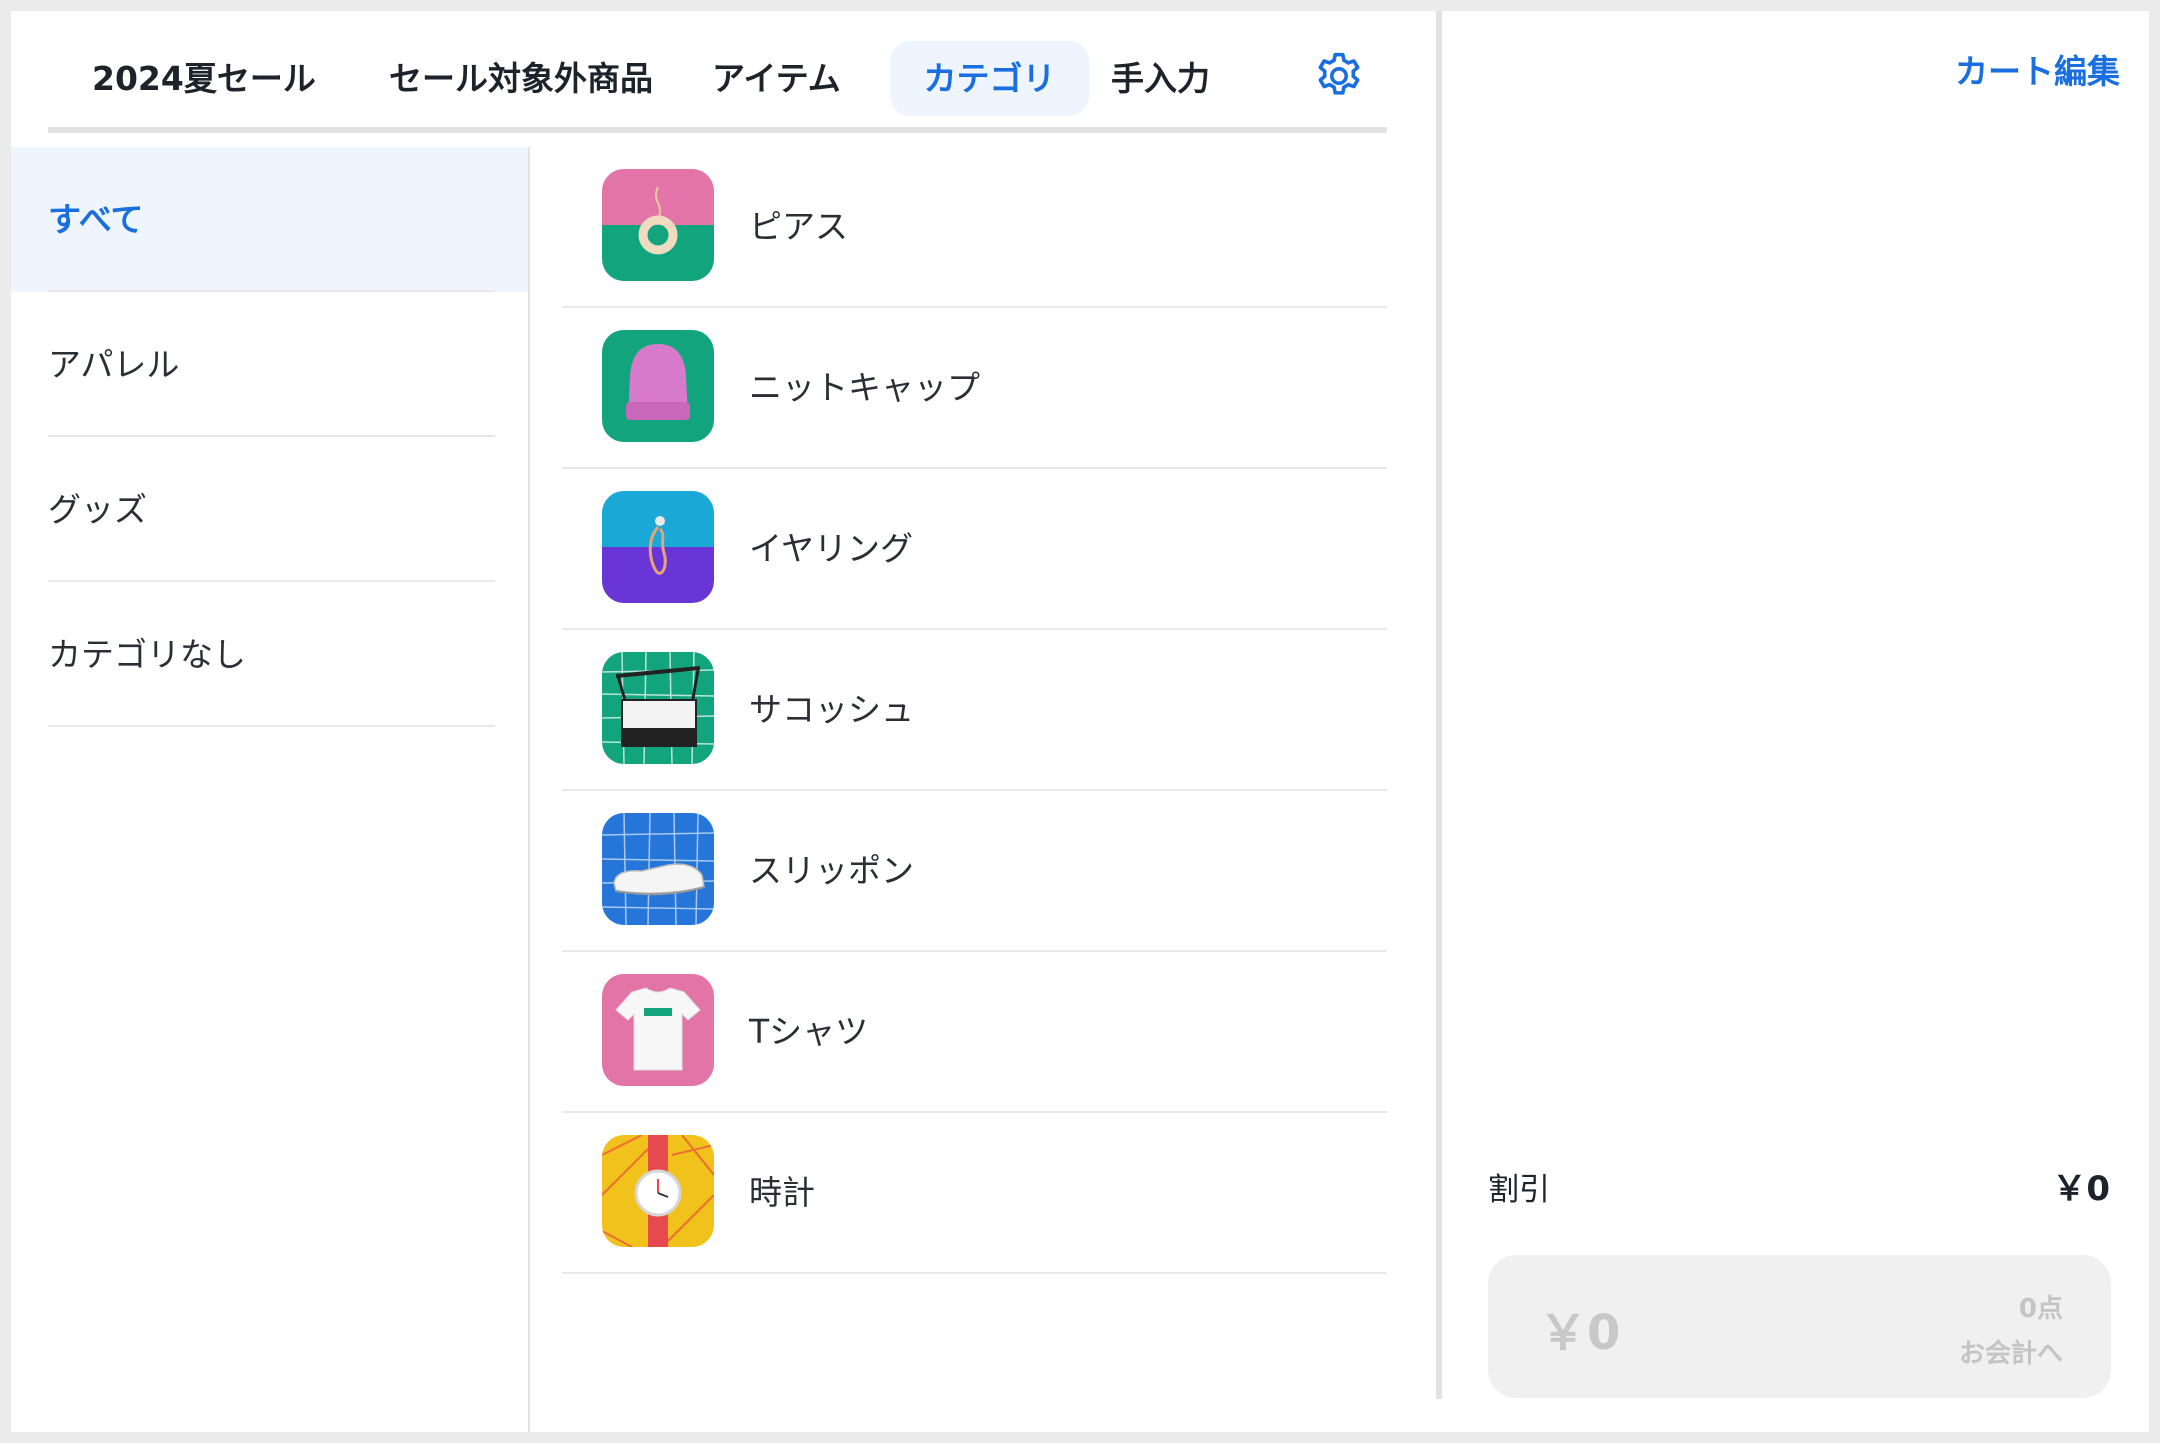 This screenshot has width=2160, height=1443. I want to click on category-label: グッズ, so click(97, 509).